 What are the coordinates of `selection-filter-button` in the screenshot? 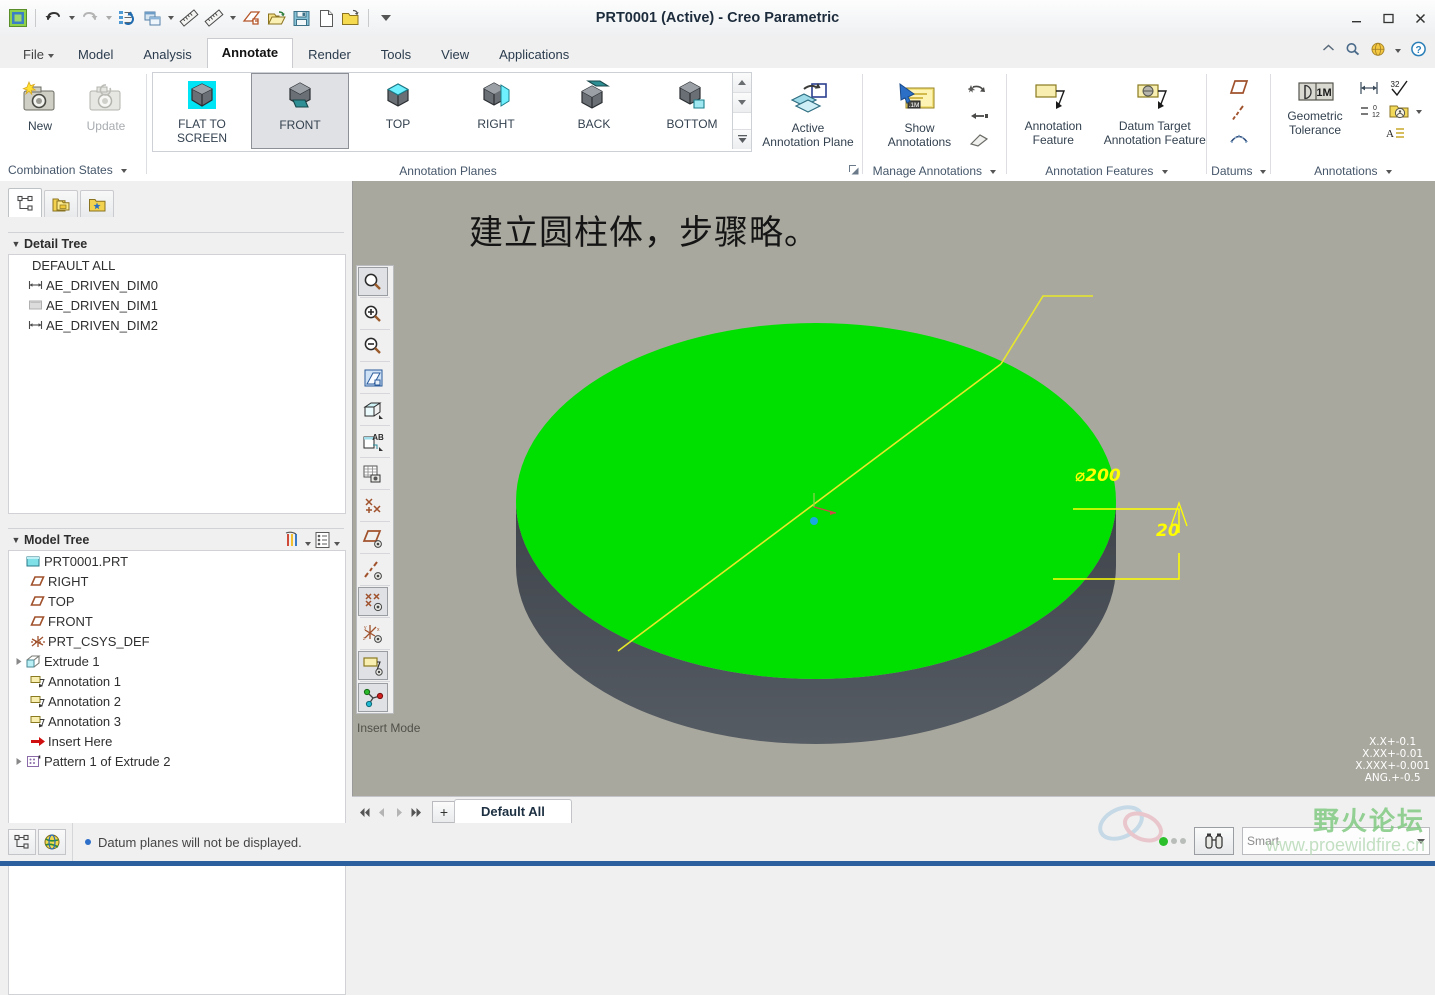 It's located at (22, 842).